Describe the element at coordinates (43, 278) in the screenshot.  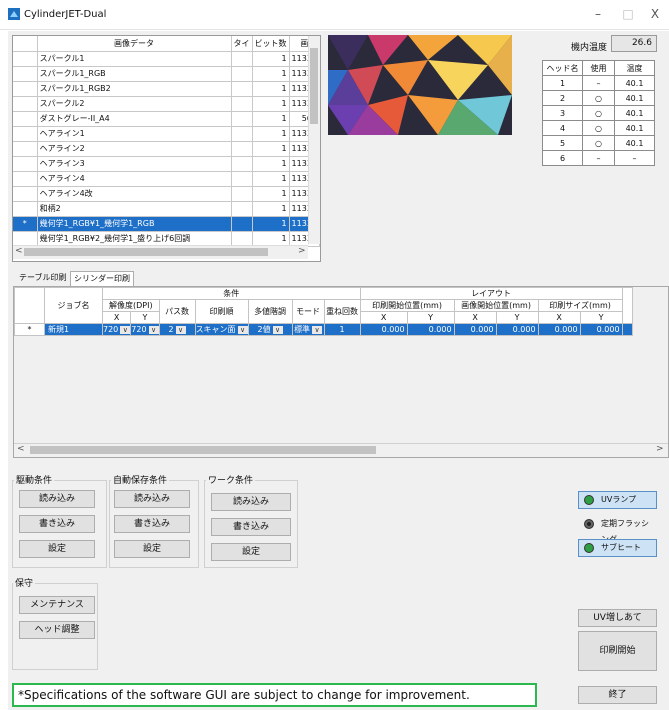
I see `tab-table-print: テーブル印刷` at that location.